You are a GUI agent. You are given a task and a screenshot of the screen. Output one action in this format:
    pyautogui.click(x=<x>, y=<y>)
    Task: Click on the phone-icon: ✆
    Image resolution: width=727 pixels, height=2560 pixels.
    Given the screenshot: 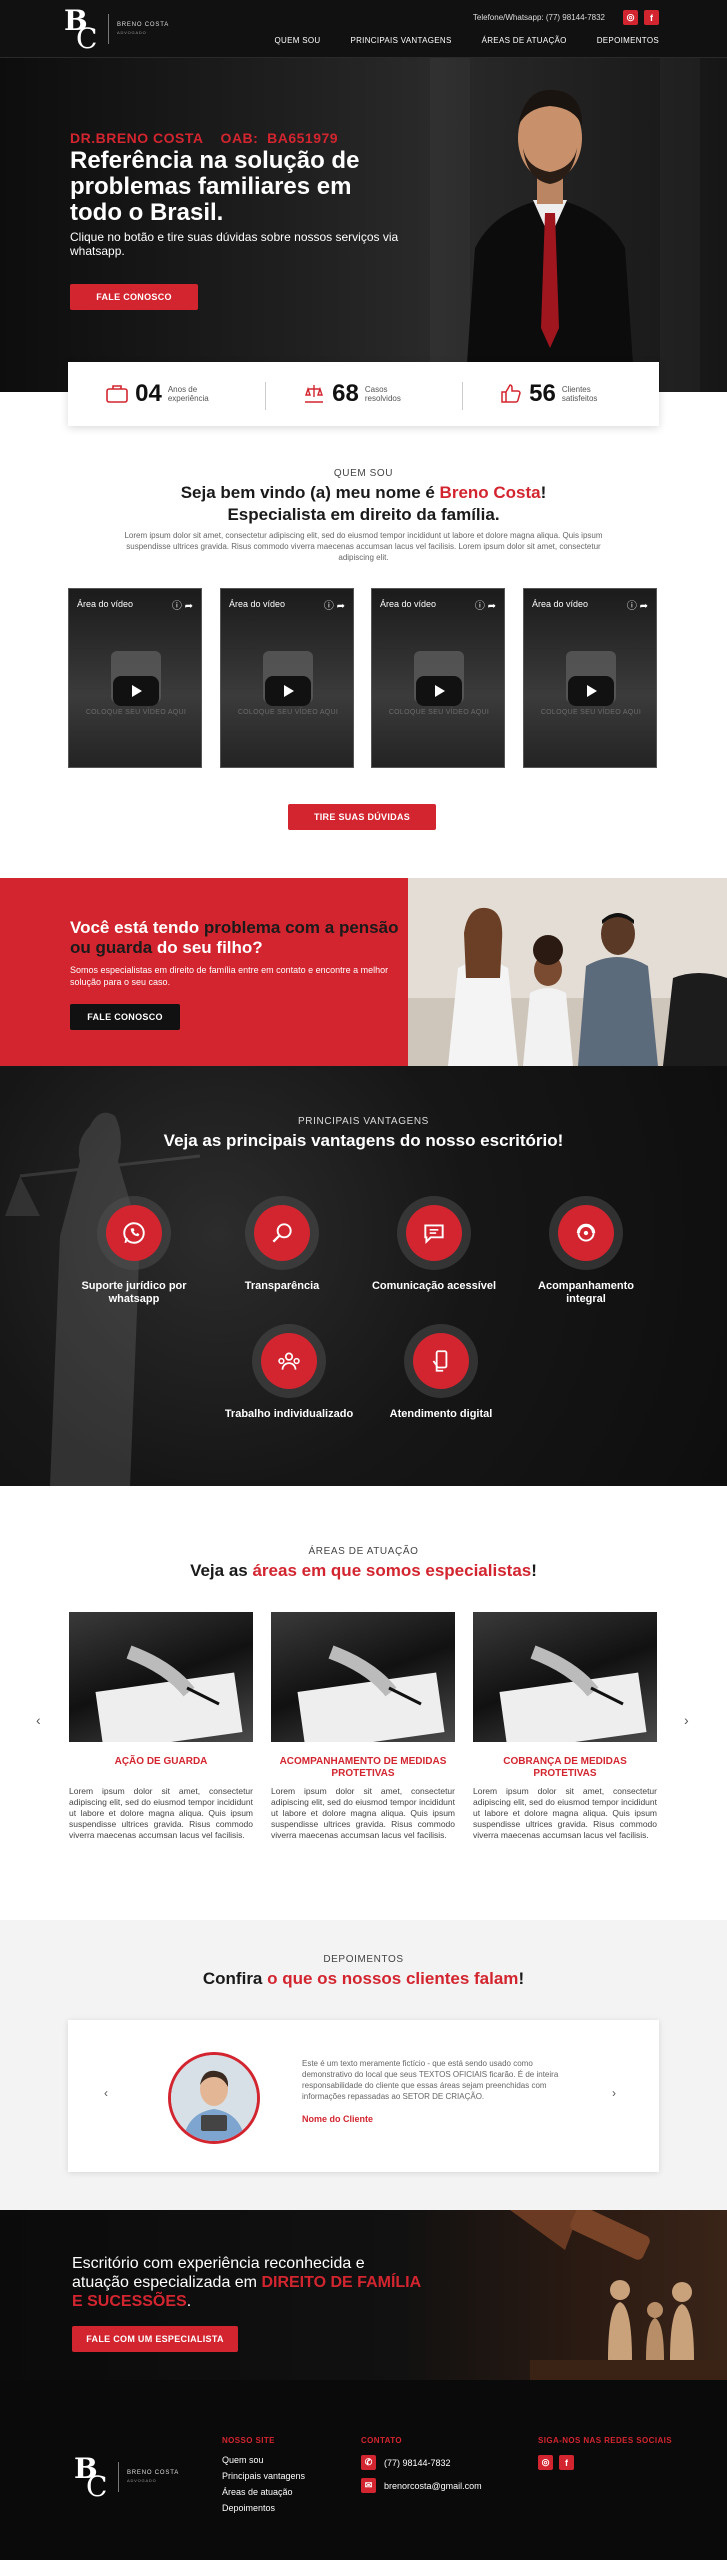 What is the action you would take?
    pyautogui.click(x=368, y=2462)
    